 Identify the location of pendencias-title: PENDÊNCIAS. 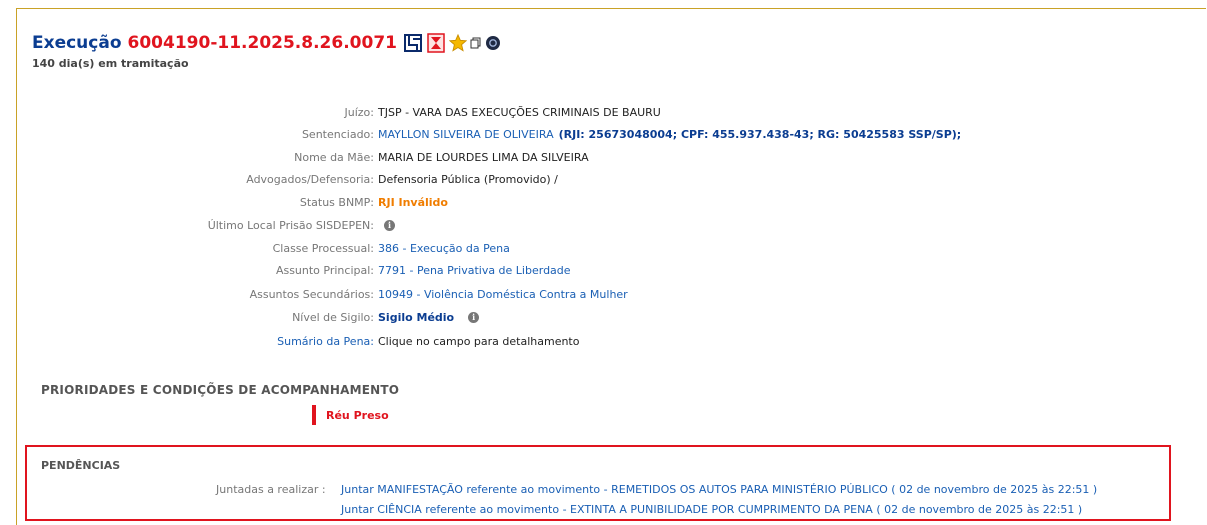
(81, 465).